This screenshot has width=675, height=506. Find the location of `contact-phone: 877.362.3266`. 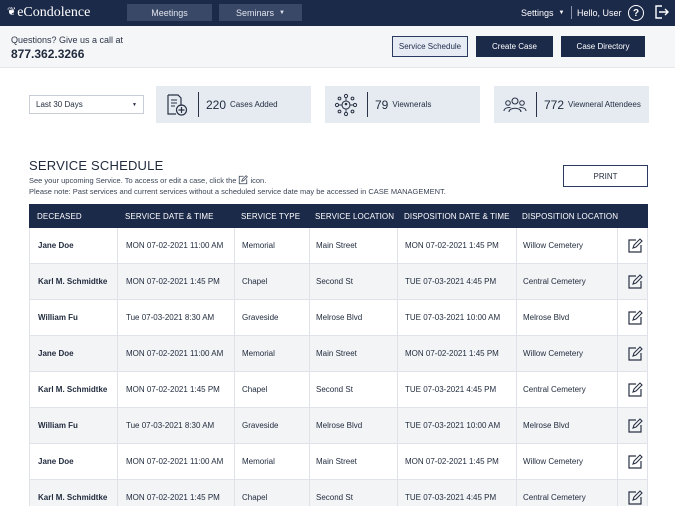

contact-phone: 877.362.3266 is located at coordinates (47, 54).